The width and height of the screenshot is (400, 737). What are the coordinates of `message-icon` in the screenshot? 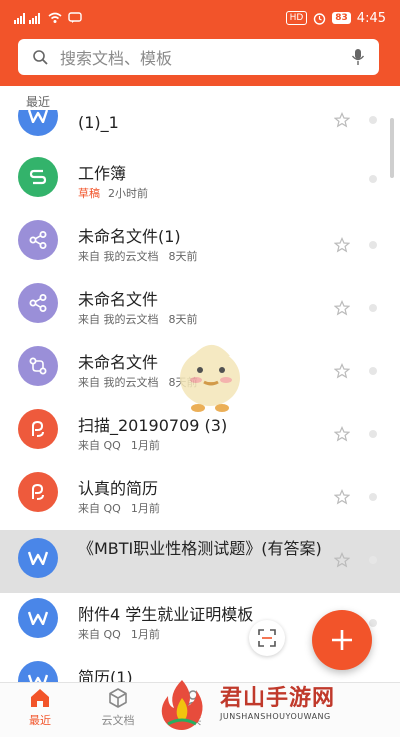 It's located at (75, 17).